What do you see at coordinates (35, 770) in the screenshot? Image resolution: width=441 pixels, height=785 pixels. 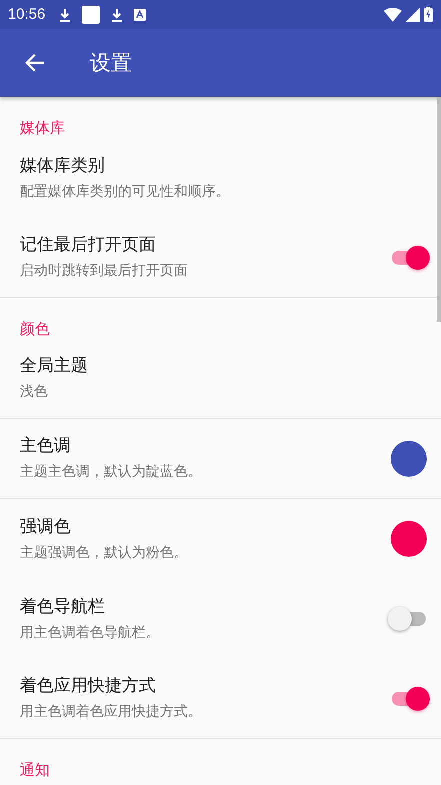 I see `section-header: 通知` at bounding box center [35, 770].